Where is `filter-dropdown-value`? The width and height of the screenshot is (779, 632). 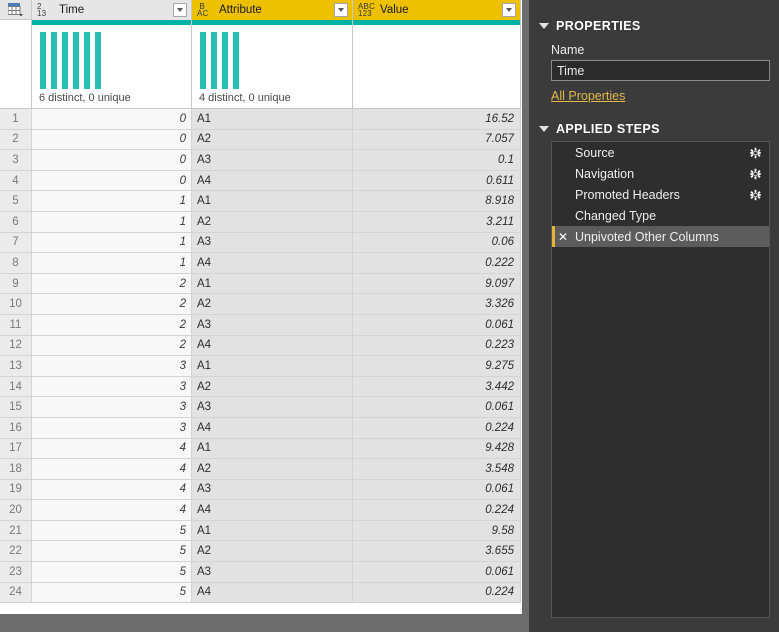
filter-dropdown-value is located at coordinates (509, 10).